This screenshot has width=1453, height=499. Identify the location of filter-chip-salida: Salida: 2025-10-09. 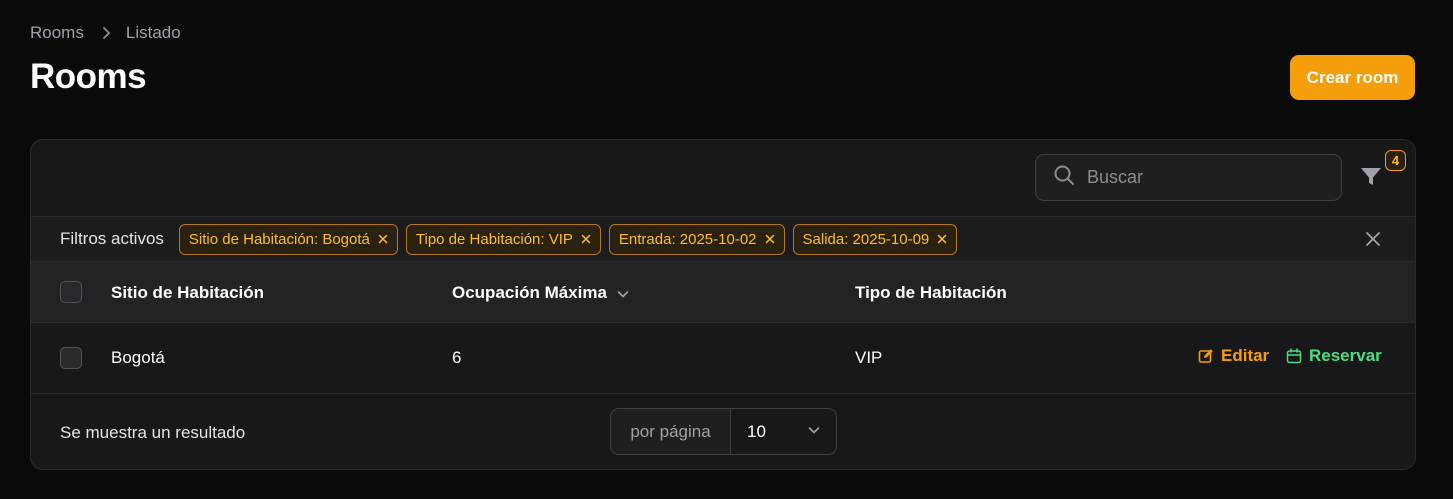
(875, 239).